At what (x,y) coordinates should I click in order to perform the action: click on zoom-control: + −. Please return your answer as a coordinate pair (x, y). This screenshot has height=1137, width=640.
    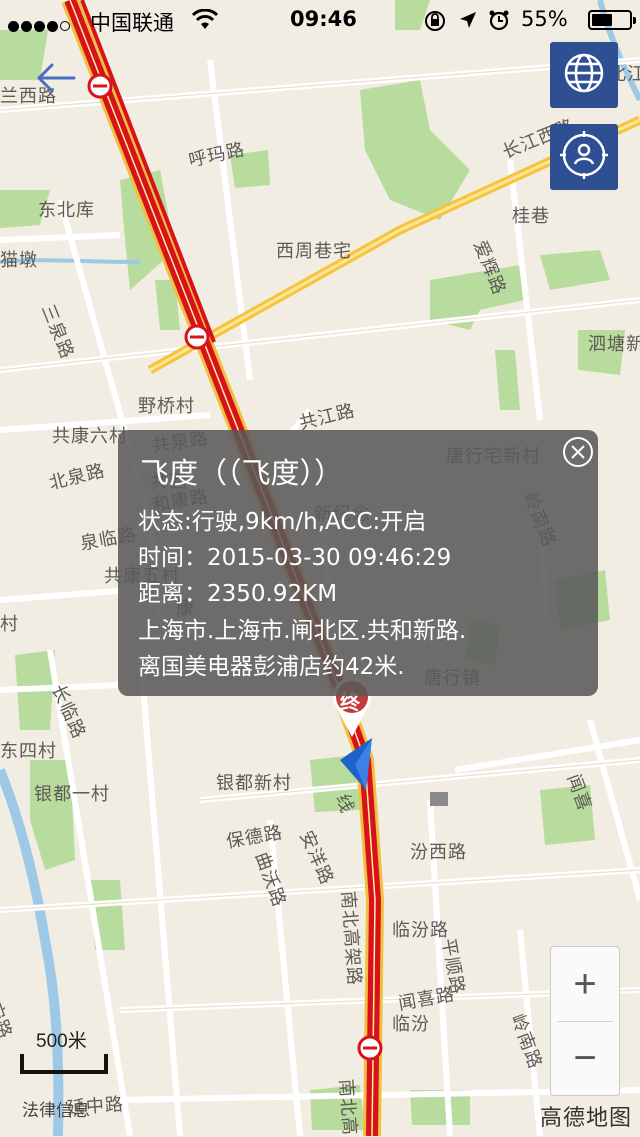
    Looking at the image, I should click on (585, 1021).